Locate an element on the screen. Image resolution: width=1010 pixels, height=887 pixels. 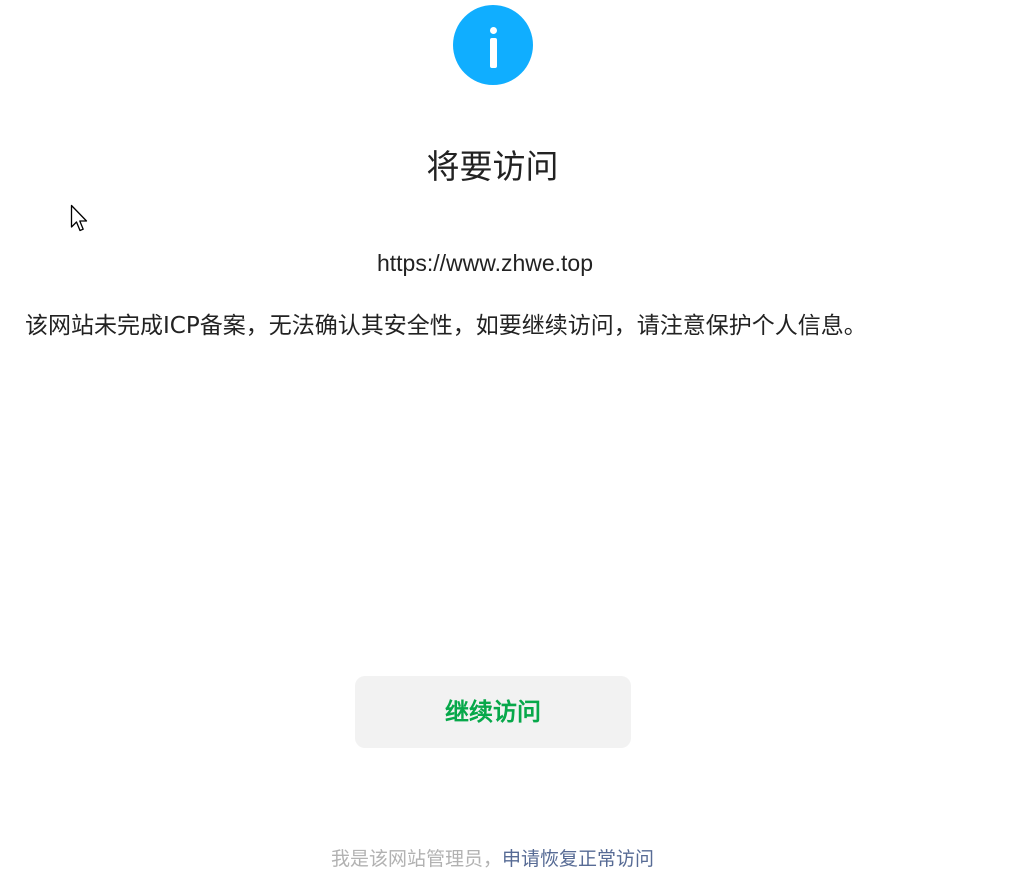
info-icon-dot is located at coordinates (493, 30).